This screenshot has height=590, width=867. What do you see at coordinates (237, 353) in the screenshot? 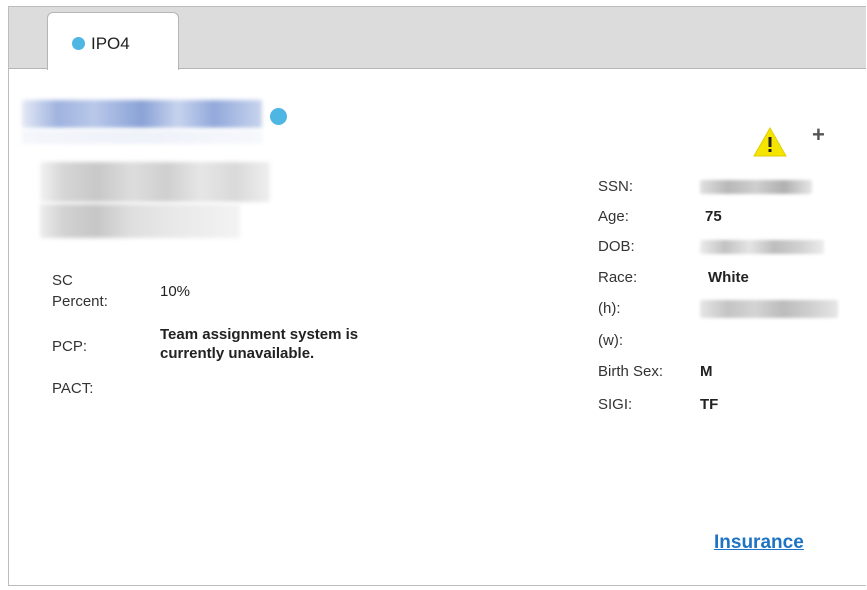
I see `pcp-value-line2: currently unavailable.` at bounding box center [237, 353].